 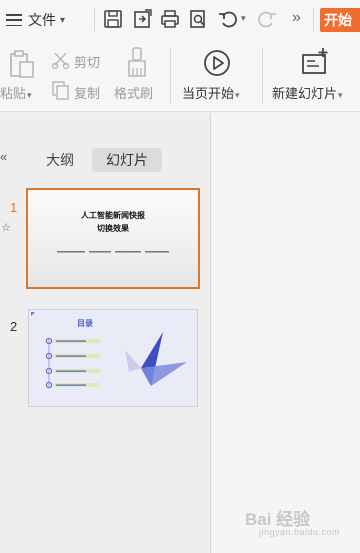 I want to click on format-painter-icon, so click(x=137, y=62).